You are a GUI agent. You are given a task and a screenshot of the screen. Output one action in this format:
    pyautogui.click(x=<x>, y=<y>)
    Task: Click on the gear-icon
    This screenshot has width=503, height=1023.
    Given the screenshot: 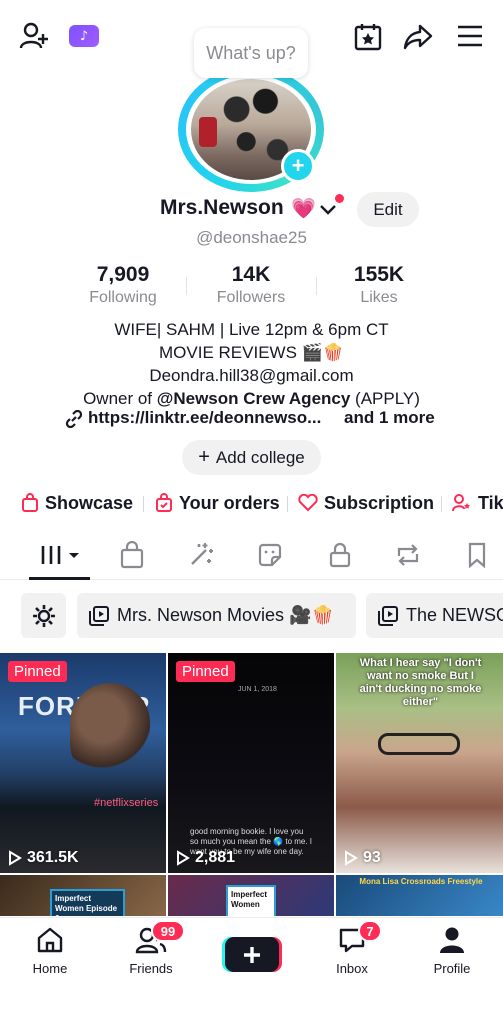 What is the action you would take?
    pyautogui.click(x=43, y=615)
    